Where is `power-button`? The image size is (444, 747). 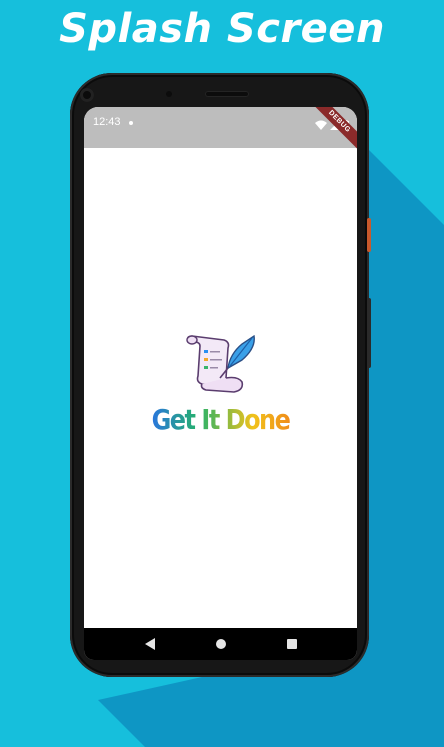 power-button is located at coordinates (369, 235).